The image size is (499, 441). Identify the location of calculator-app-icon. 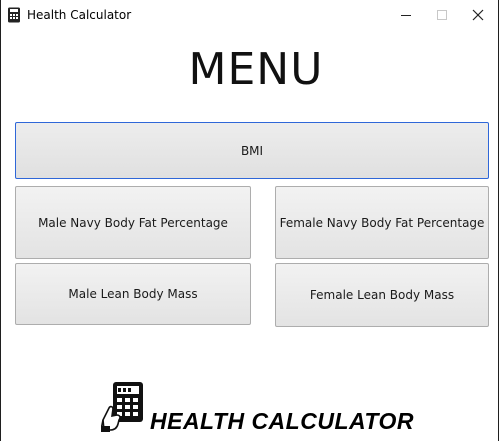
(14, 15).